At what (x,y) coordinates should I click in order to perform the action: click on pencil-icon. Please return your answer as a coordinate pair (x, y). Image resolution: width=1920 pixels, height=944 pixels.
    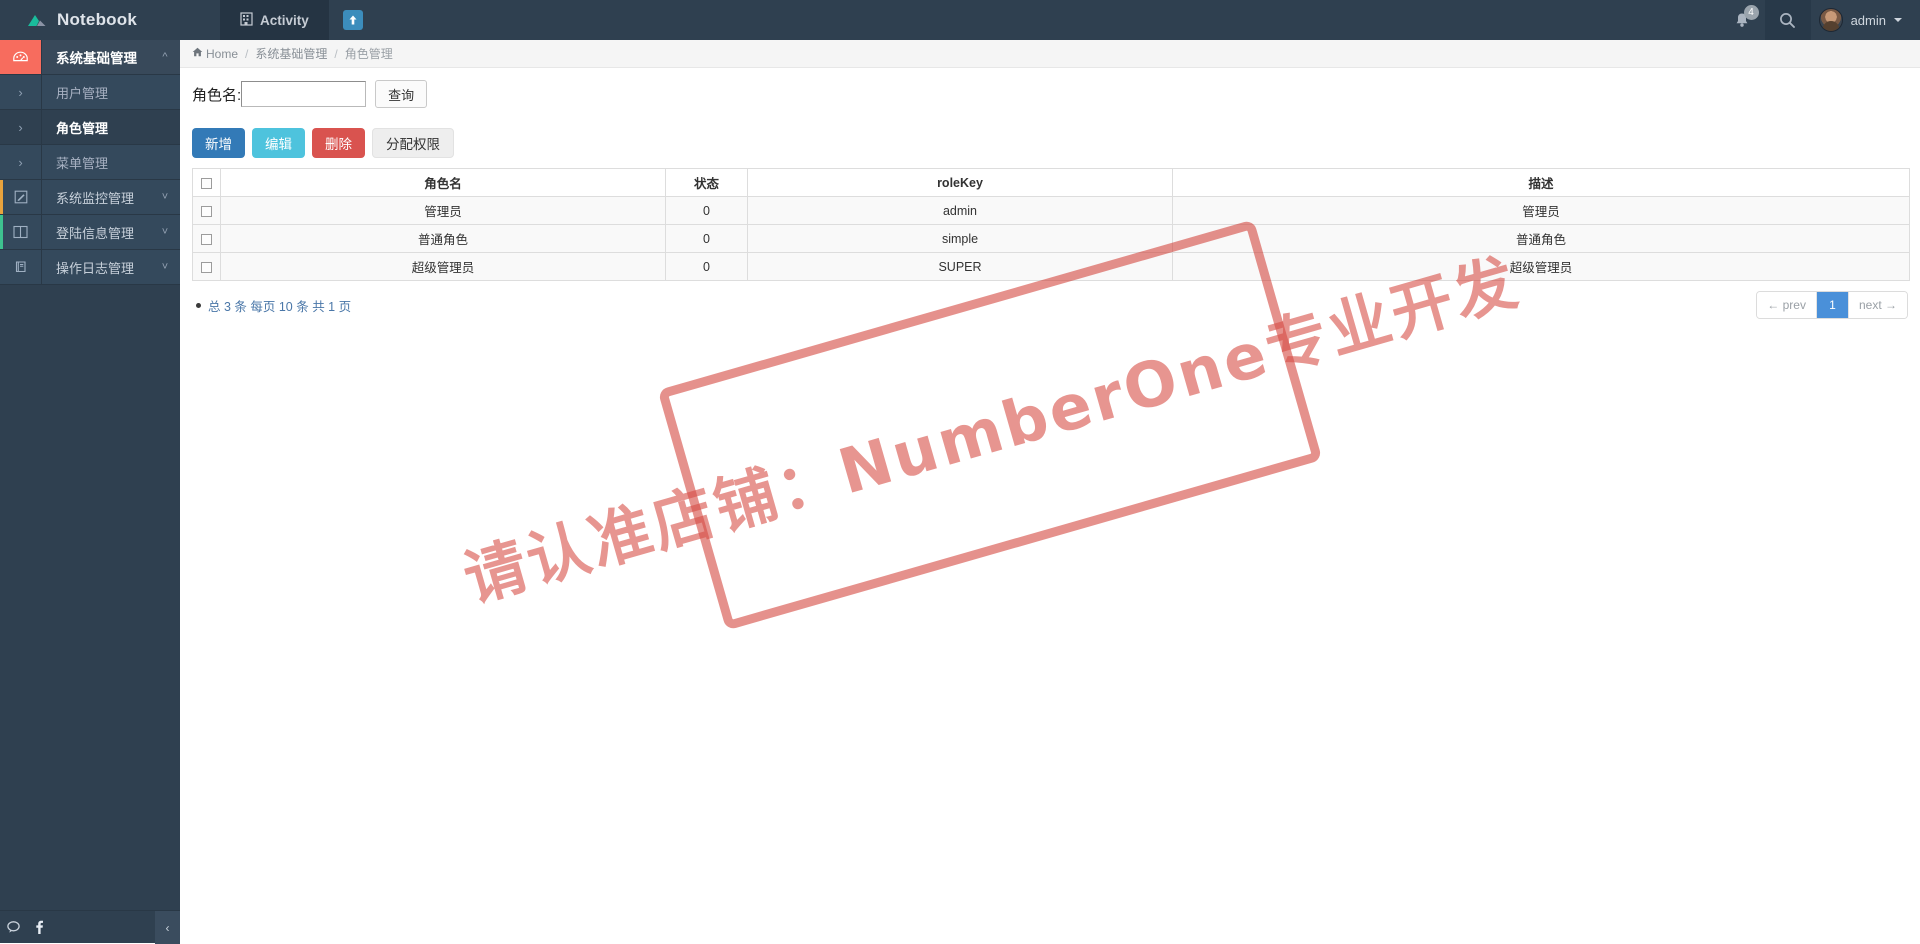
    Looking at the image, I should click on (21, 197).